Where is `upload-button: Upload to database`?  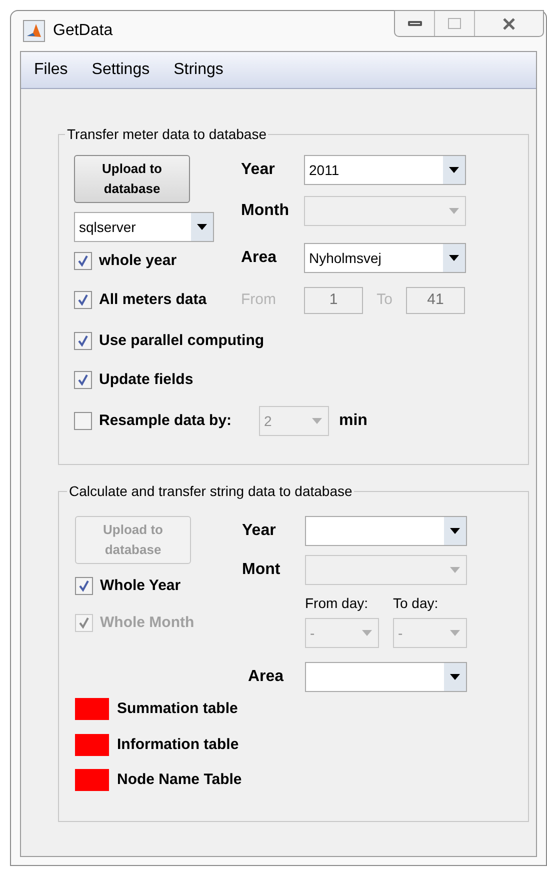 upload-button: Upload to database is located at coordinates (132, 179).